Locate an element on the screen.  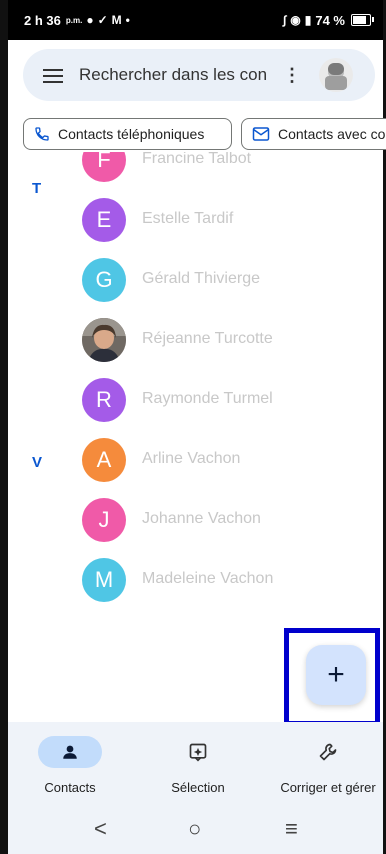
contact-row: A Arline Vachon is located at coordinates (195, 460).